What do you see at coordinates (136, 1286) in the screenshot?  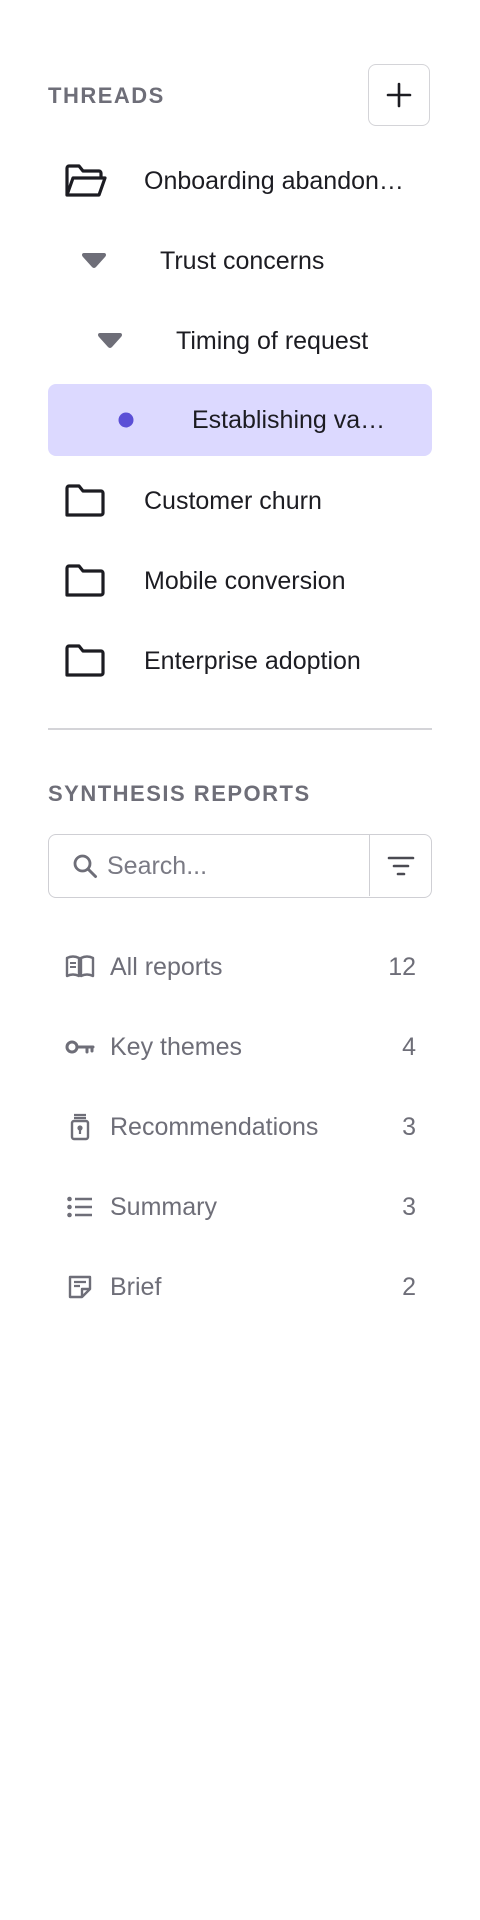 I see `report-label: Brief` at bounding box center [136, 1286].